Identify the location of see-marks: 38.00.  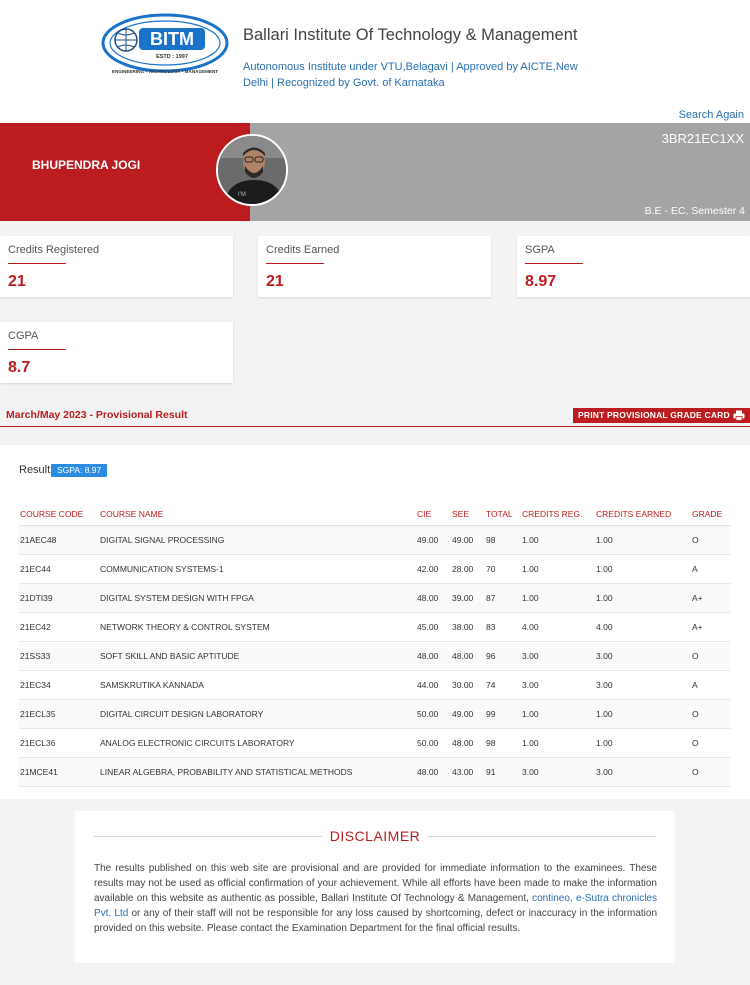
(469, 627).